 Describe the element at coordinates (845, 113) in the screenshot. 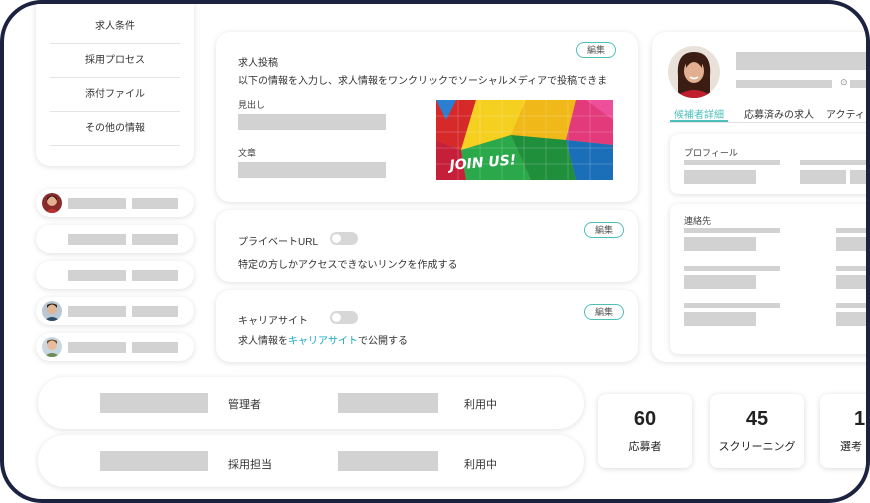

I see `tab-activity: アクティ` at that location.